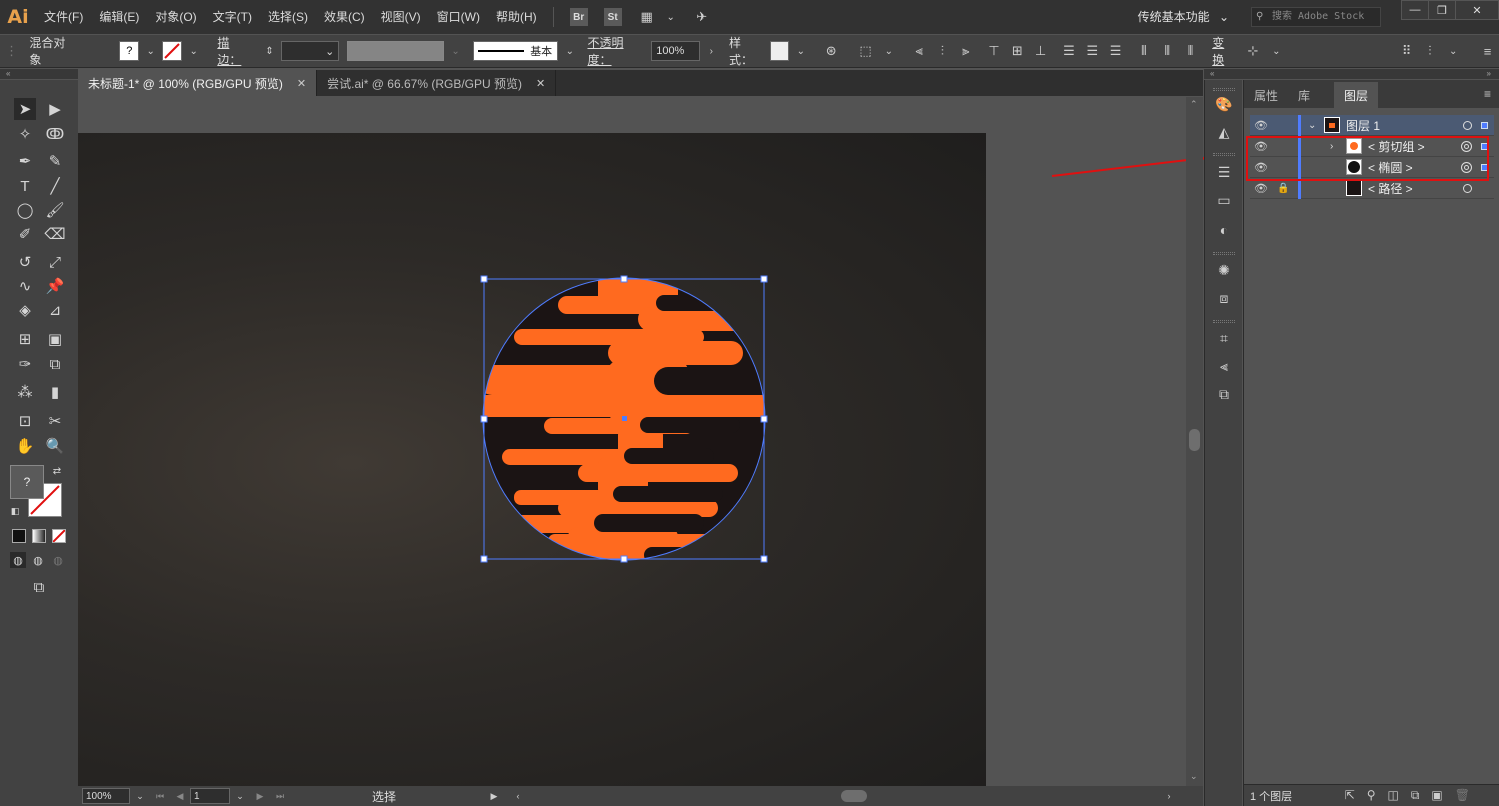  Describe the element at coordinates (1224, 270) in the screenshot. I see `appearance-panel-icon: ✺` at that location.